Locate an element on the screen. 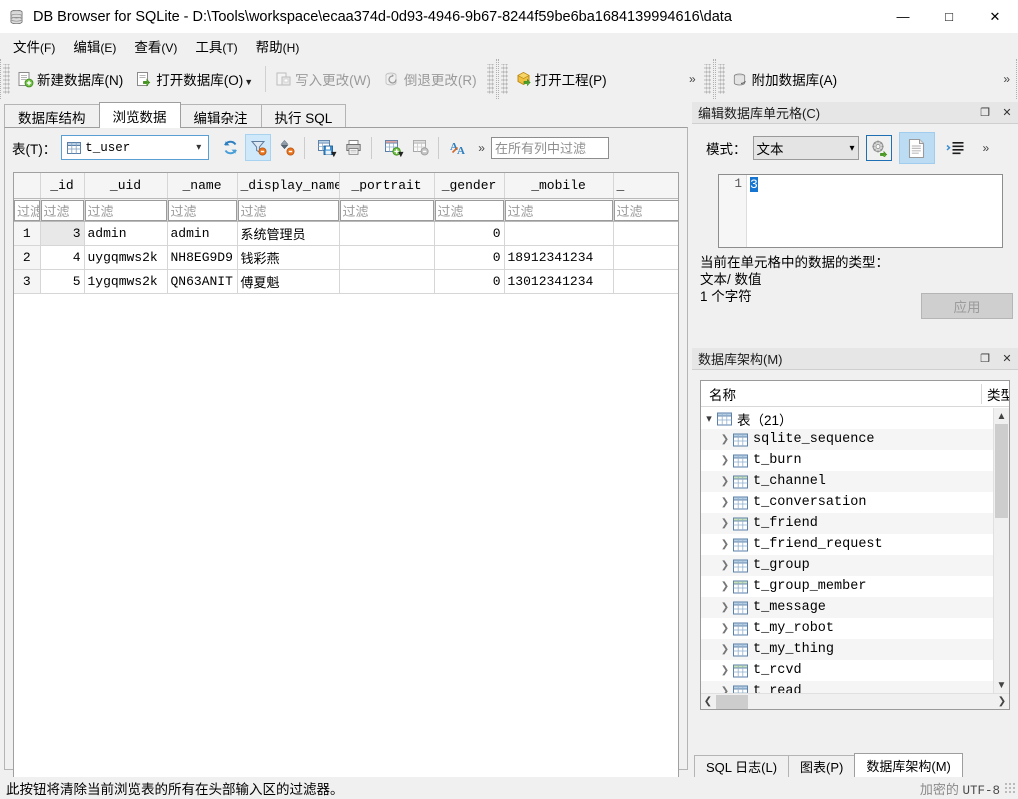 This screenshot has width=1018, height=799. new-database-button: 新建数据库(N) is located at coordinates (71, 79).